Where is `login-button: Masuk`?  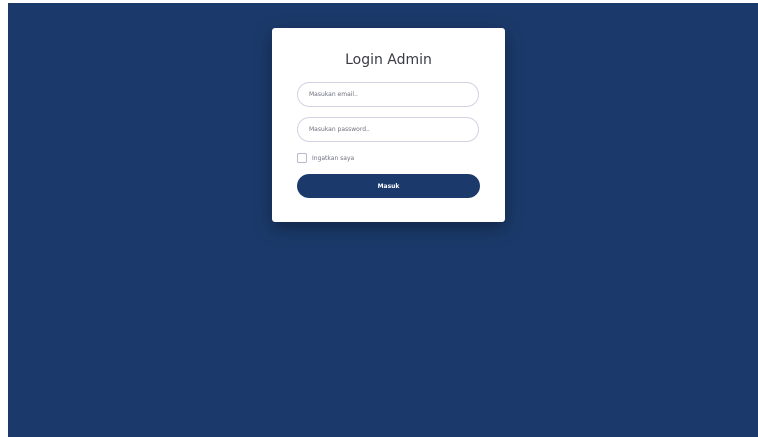 login-button: Masuk is located at coordinates (388, 186).